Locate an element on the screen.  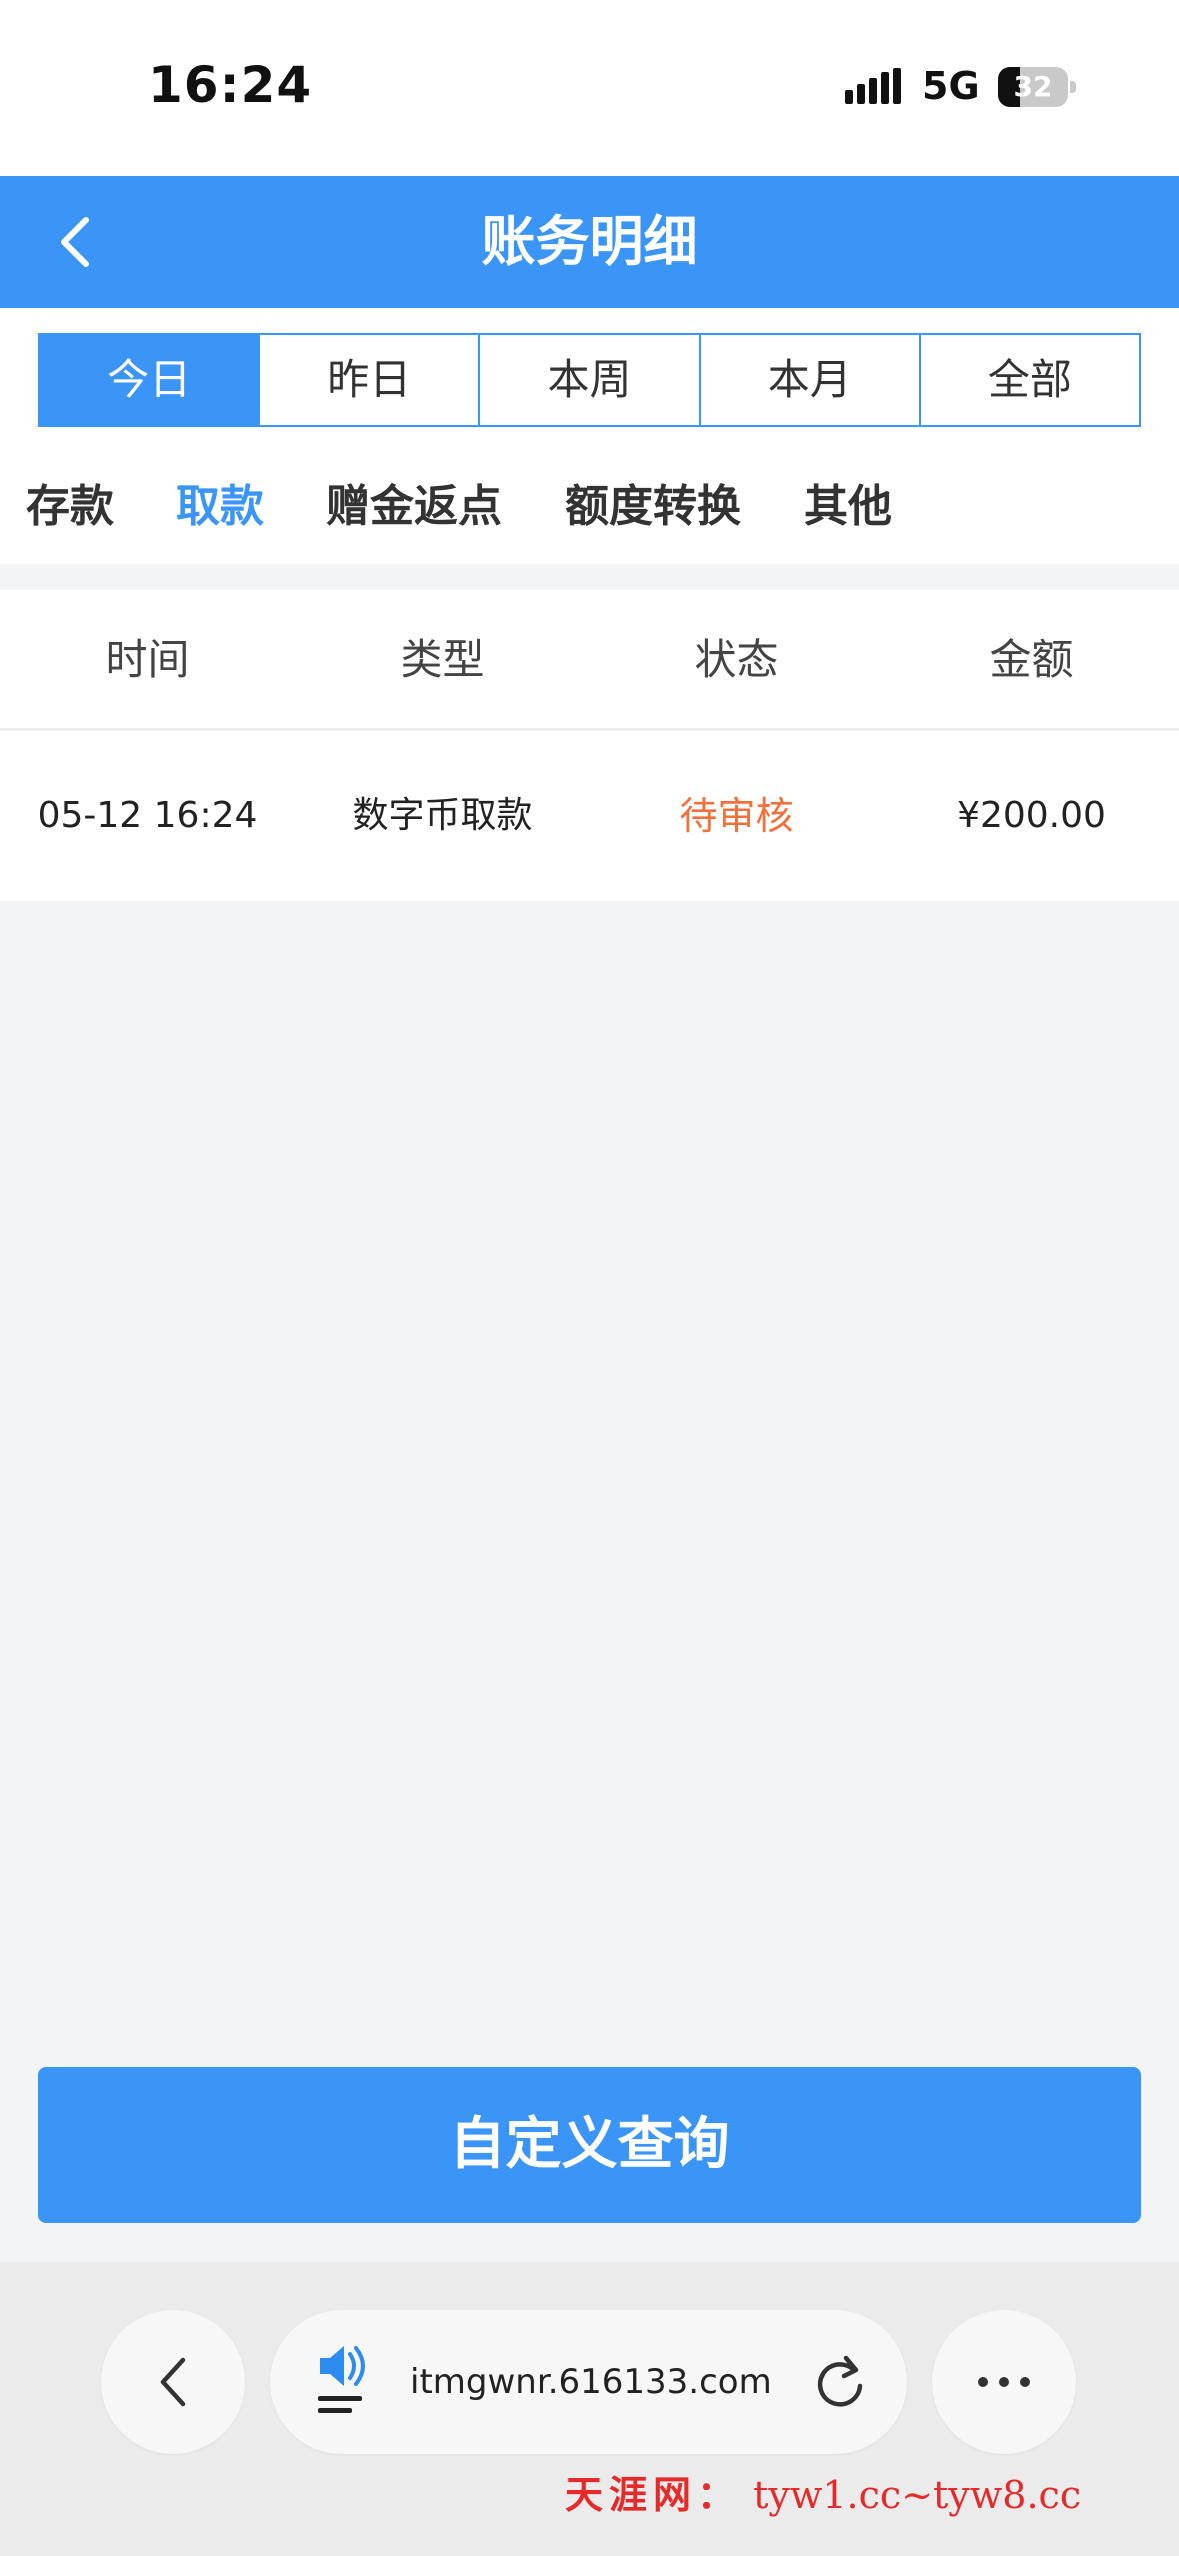
category-tab-bonus-rebate: 赠金返点 is located at coordinates (414, 502).